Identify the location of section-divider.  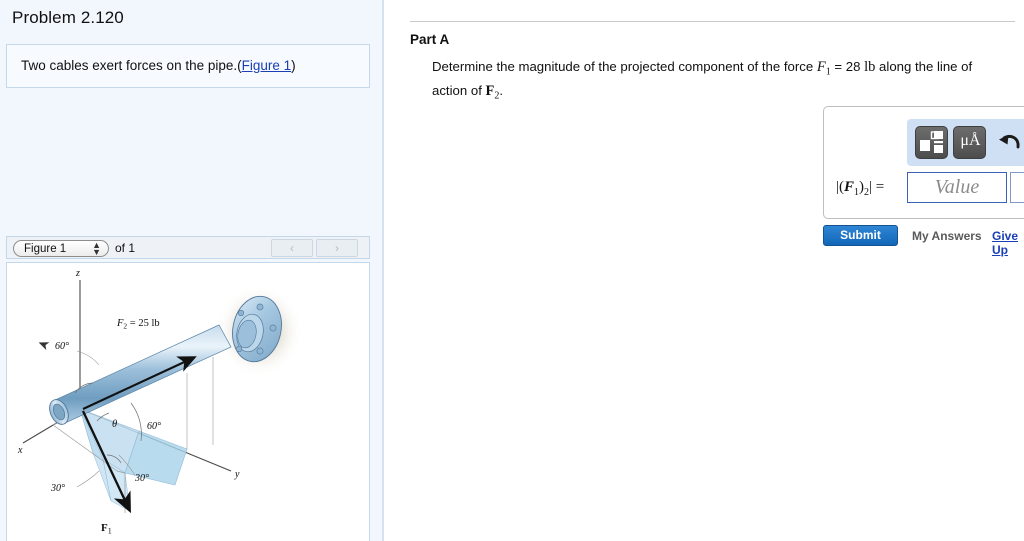
(712, 21).